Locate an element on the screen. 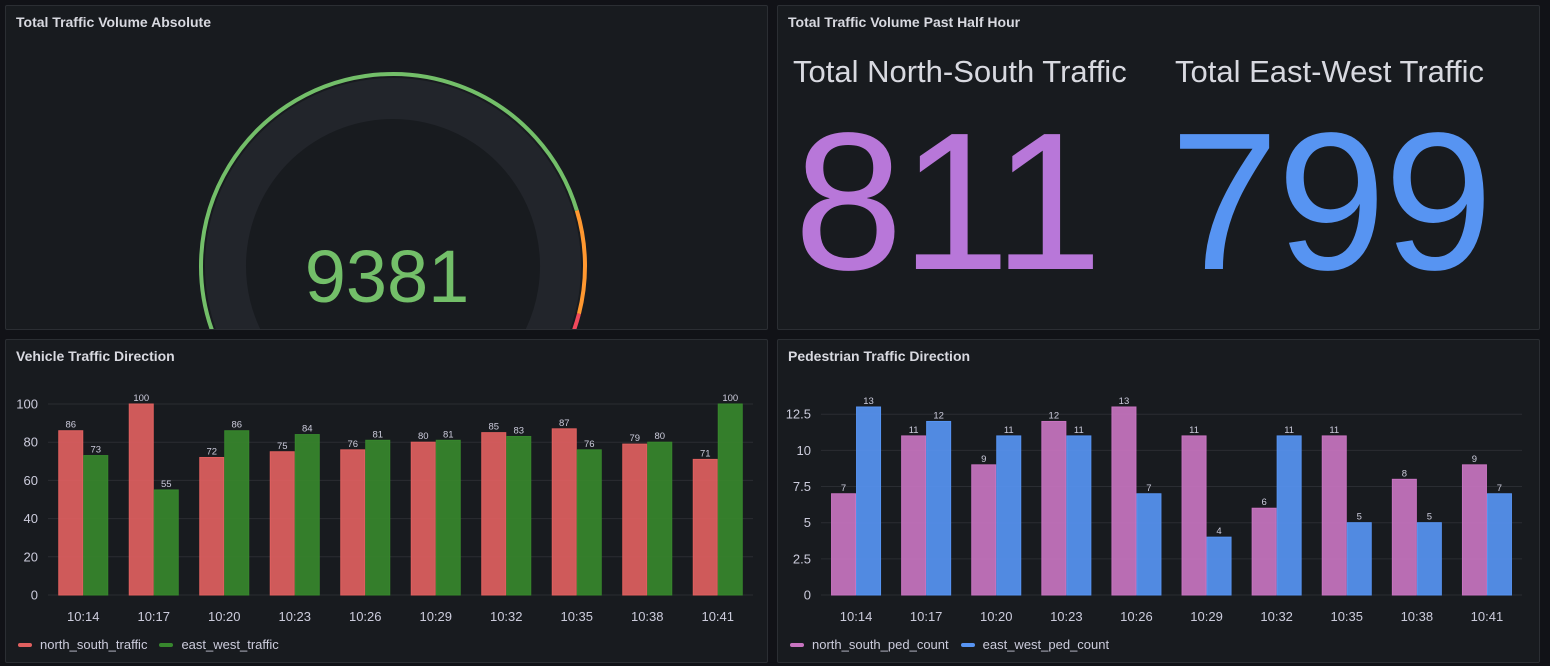 The image size is (1550, 666). y-tick-label: 60 is located at coordinates (31, 480).